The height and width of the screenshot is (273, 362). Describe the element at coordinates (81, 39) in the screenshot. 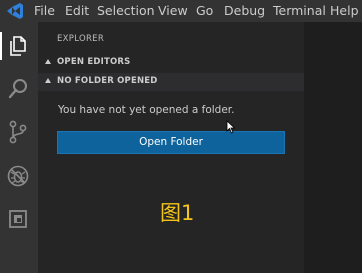

I see `sidebar-title: EXPLORER` at that location.